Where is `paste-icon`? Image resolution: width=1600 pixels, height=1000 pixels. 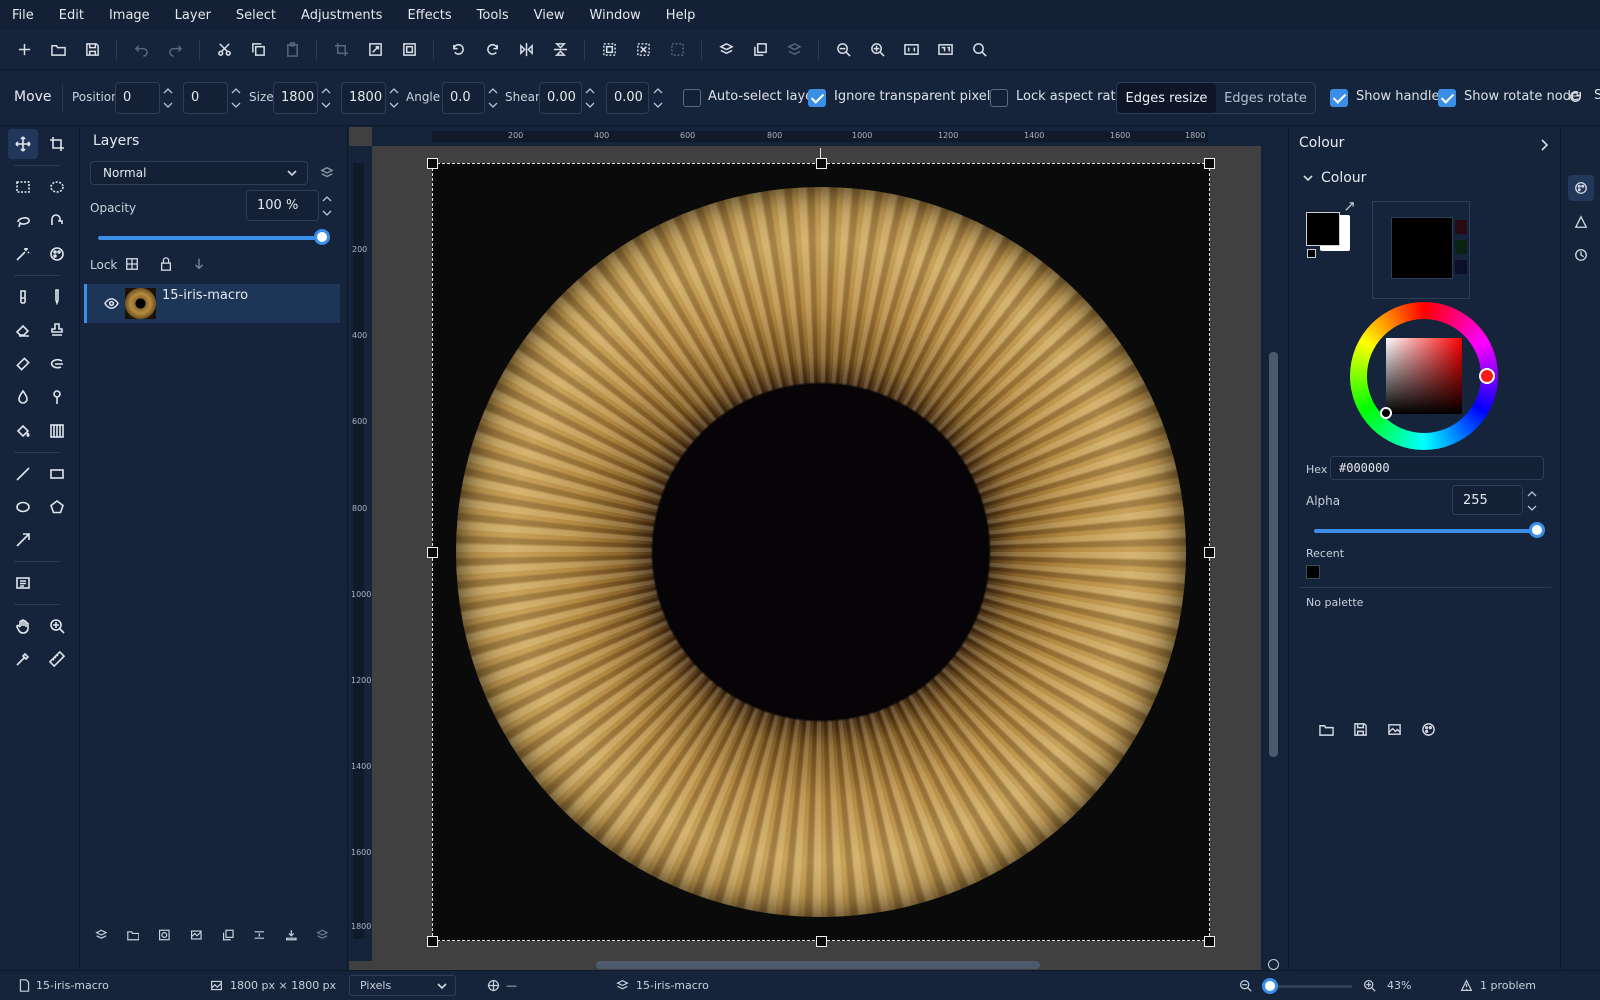
paste-icon is located at coordinates (292, 50).